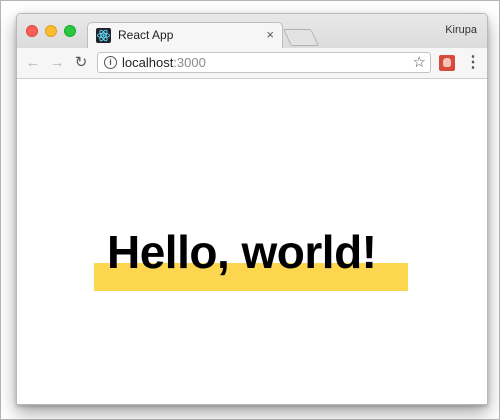  I want to click on react-icon, so click(103, 35).